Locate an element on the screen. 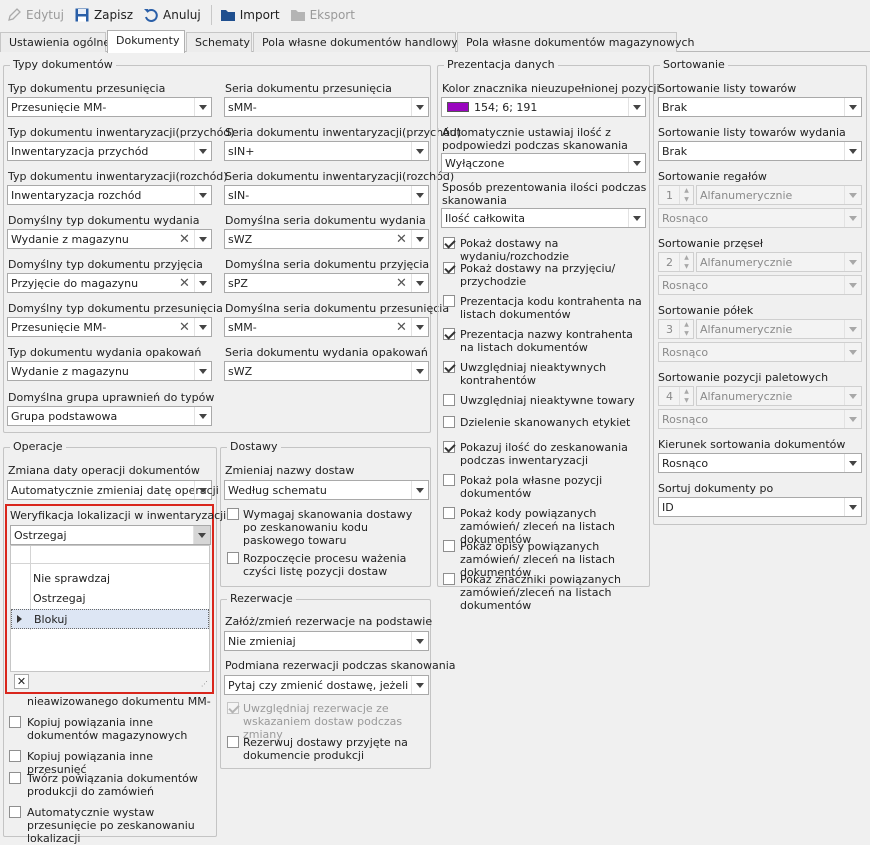 The image size is (870, 845). list-filter-row is located at coordinates (110, 555).